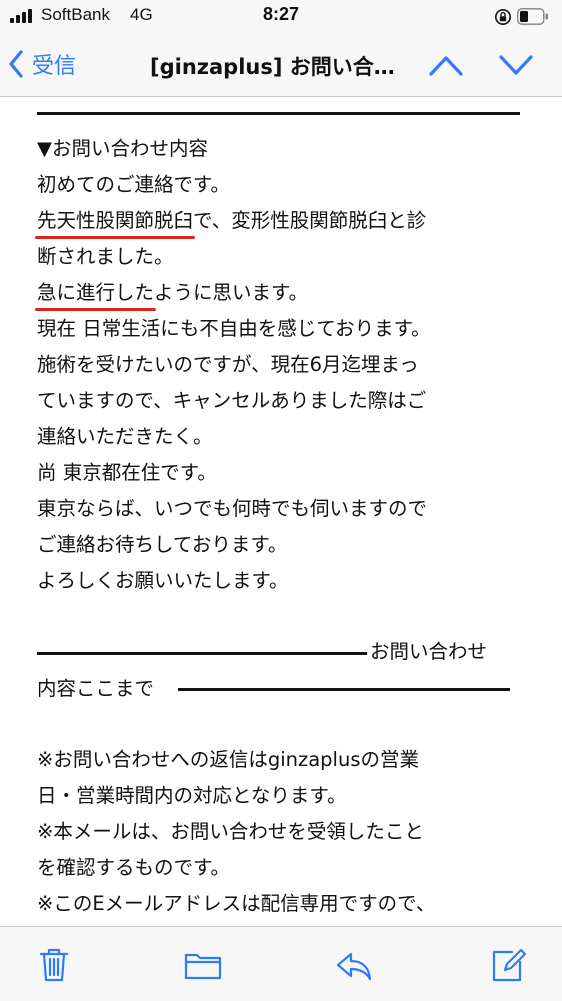 This screenshot has width=562, height=1001. Describe the element at coordinates (344, 689) in the screenshot. I see `end-marker-rule-right` at that location.